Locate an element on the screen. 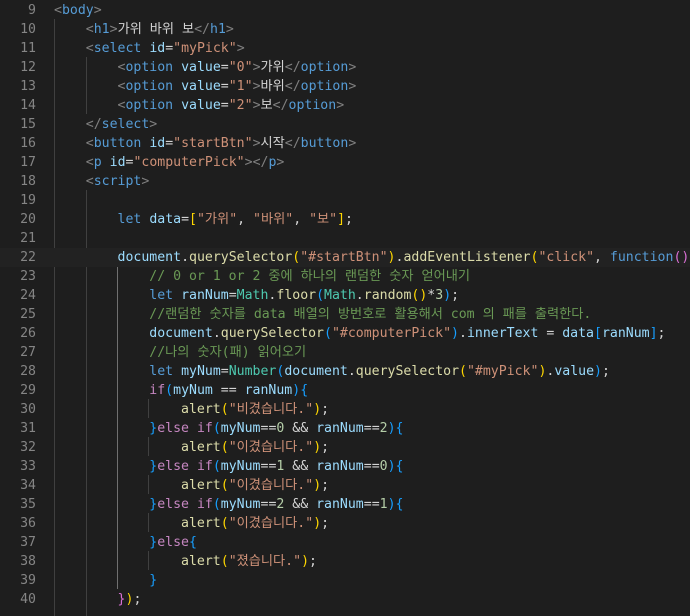  code-line: 29 if(myNum == ranNum){ is located at coordinates (345, 390).